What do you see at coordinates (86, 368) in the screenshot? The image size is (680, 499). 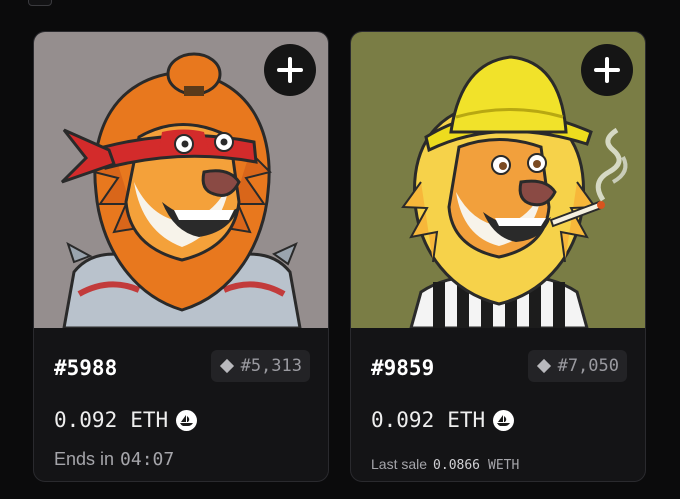 I see `token-id: #5988` at bounding box center [86, 368].